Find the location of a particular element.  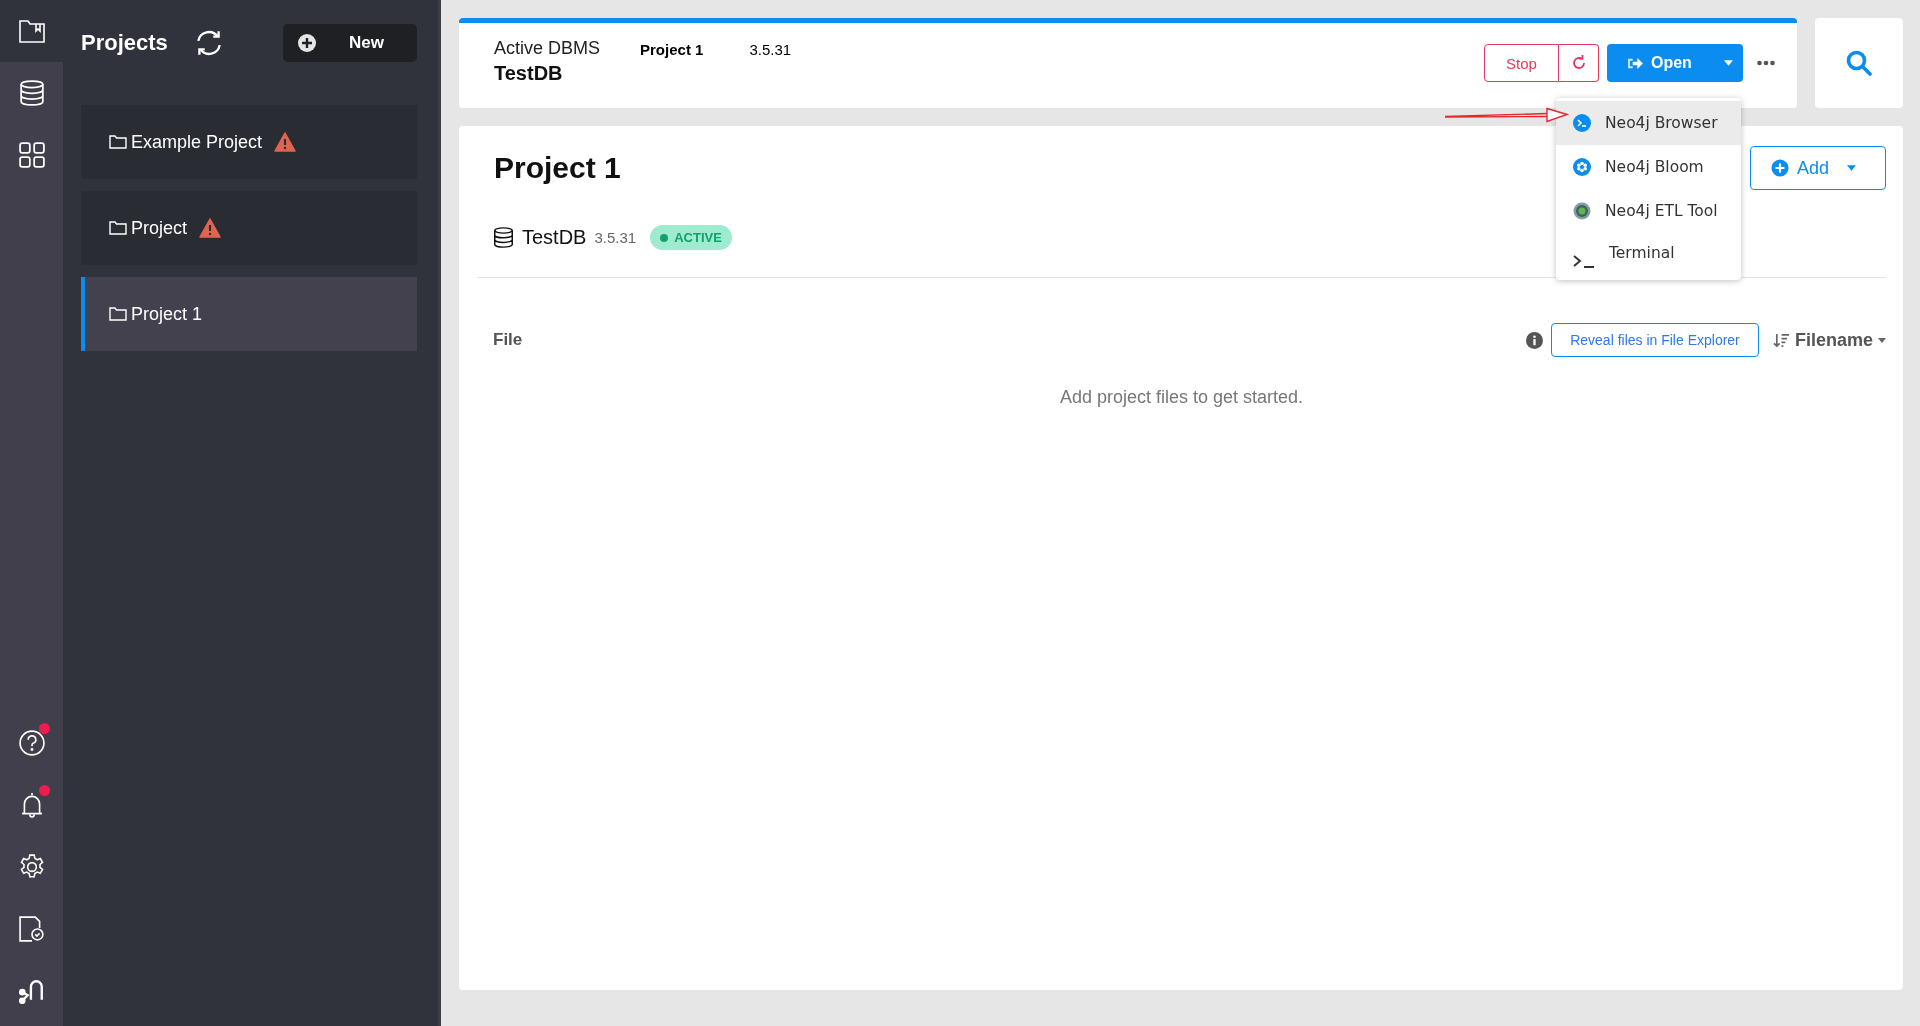

project-item: Project 1 is located at coordinates (249, 314).